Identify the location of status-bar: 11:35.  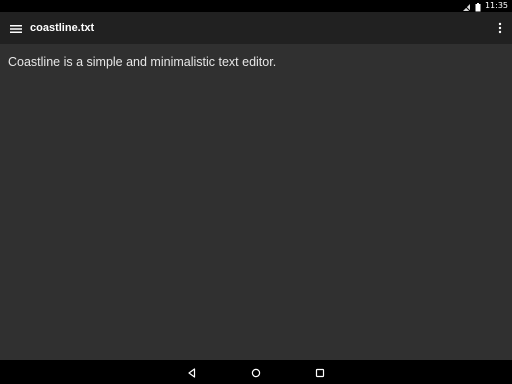
(256, 6).